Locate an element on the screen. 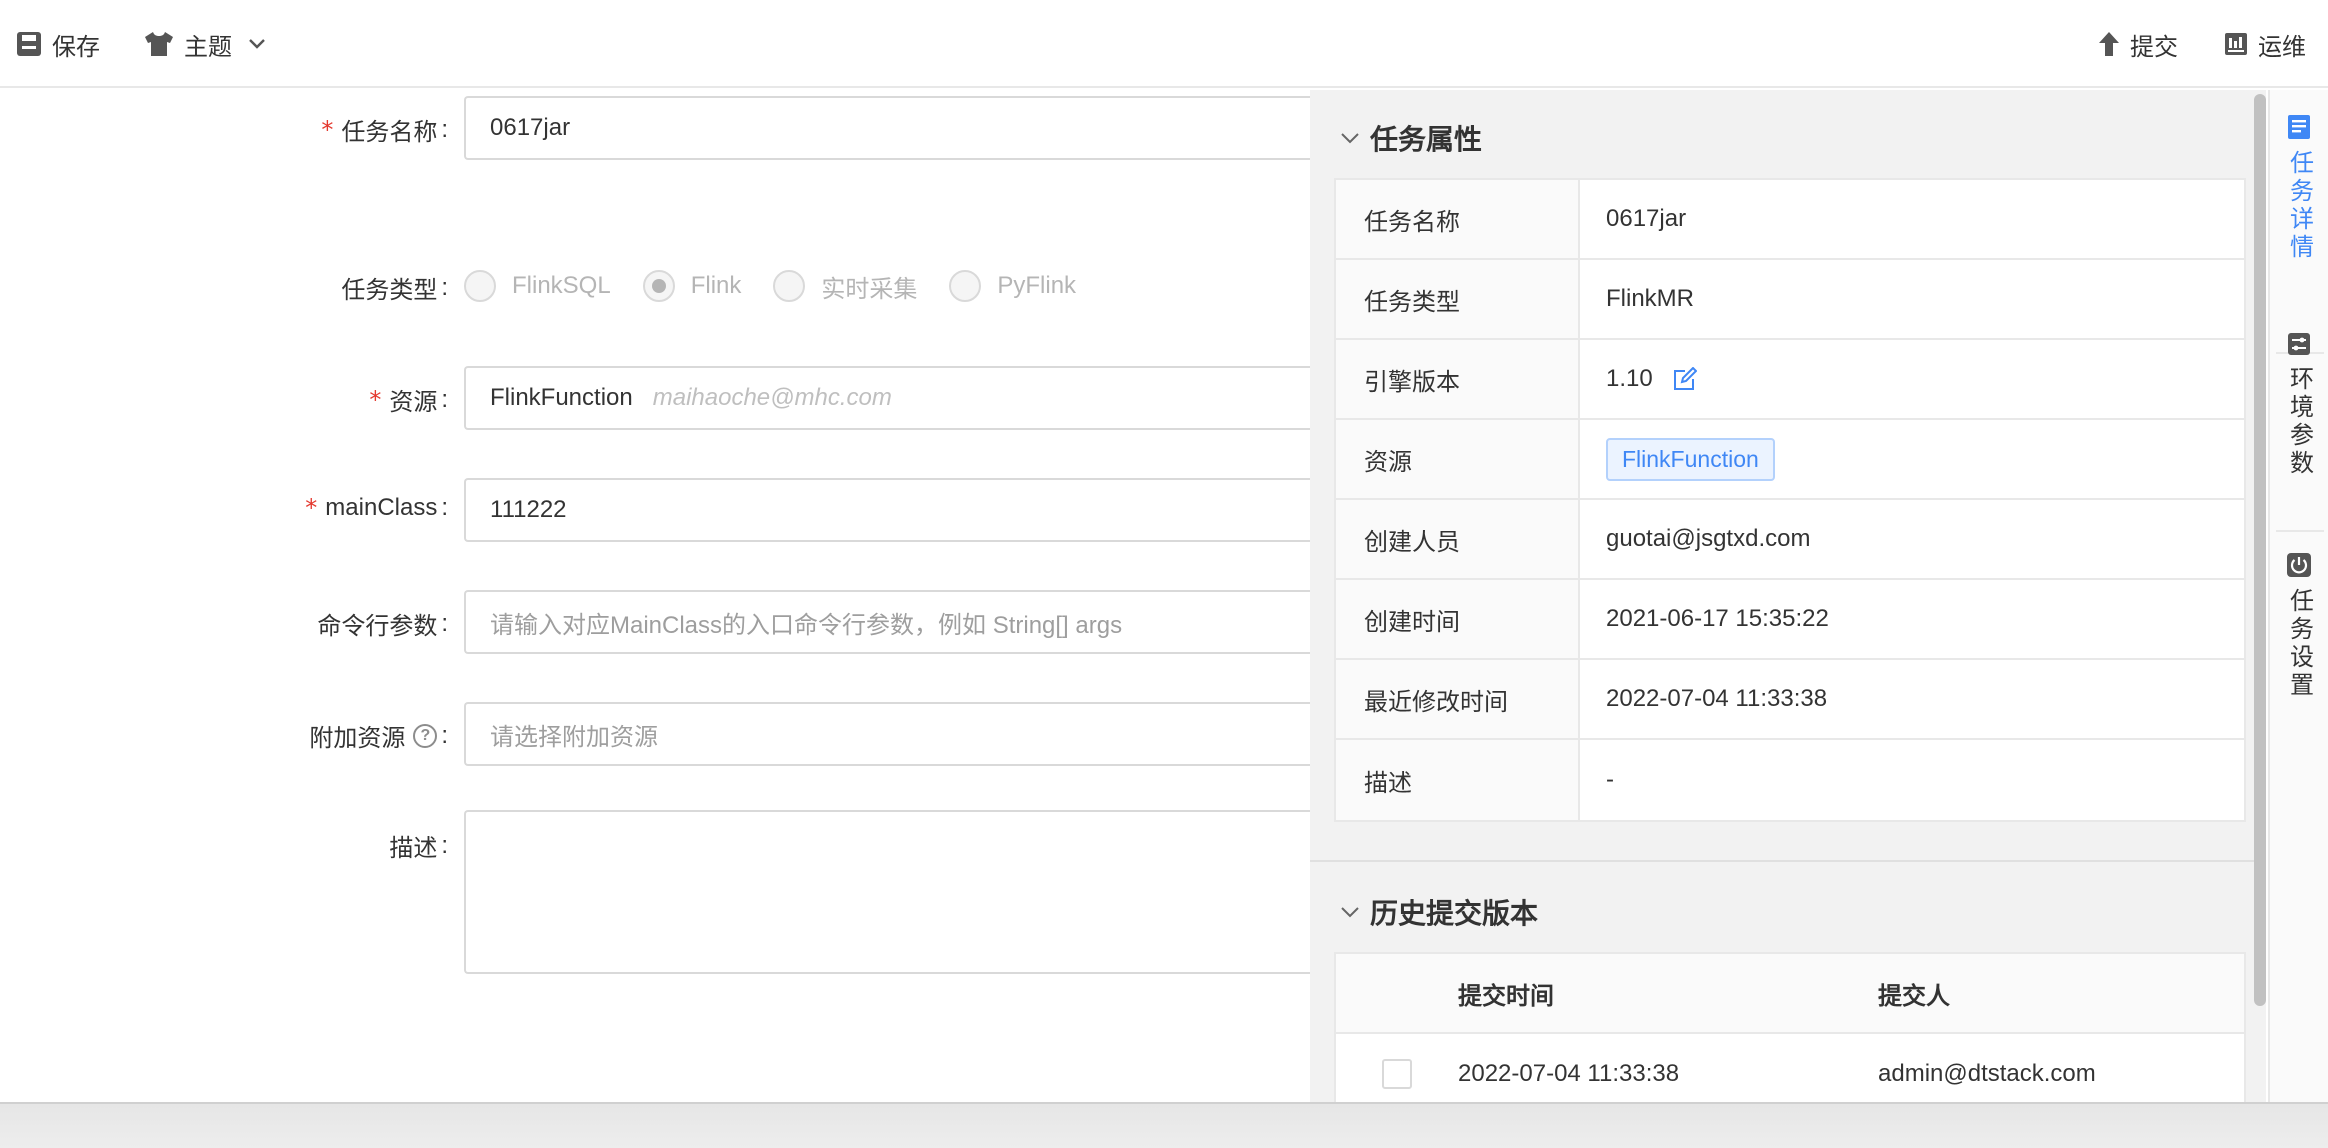  upload-arrow-icon is located at coordinates (2109, 44).